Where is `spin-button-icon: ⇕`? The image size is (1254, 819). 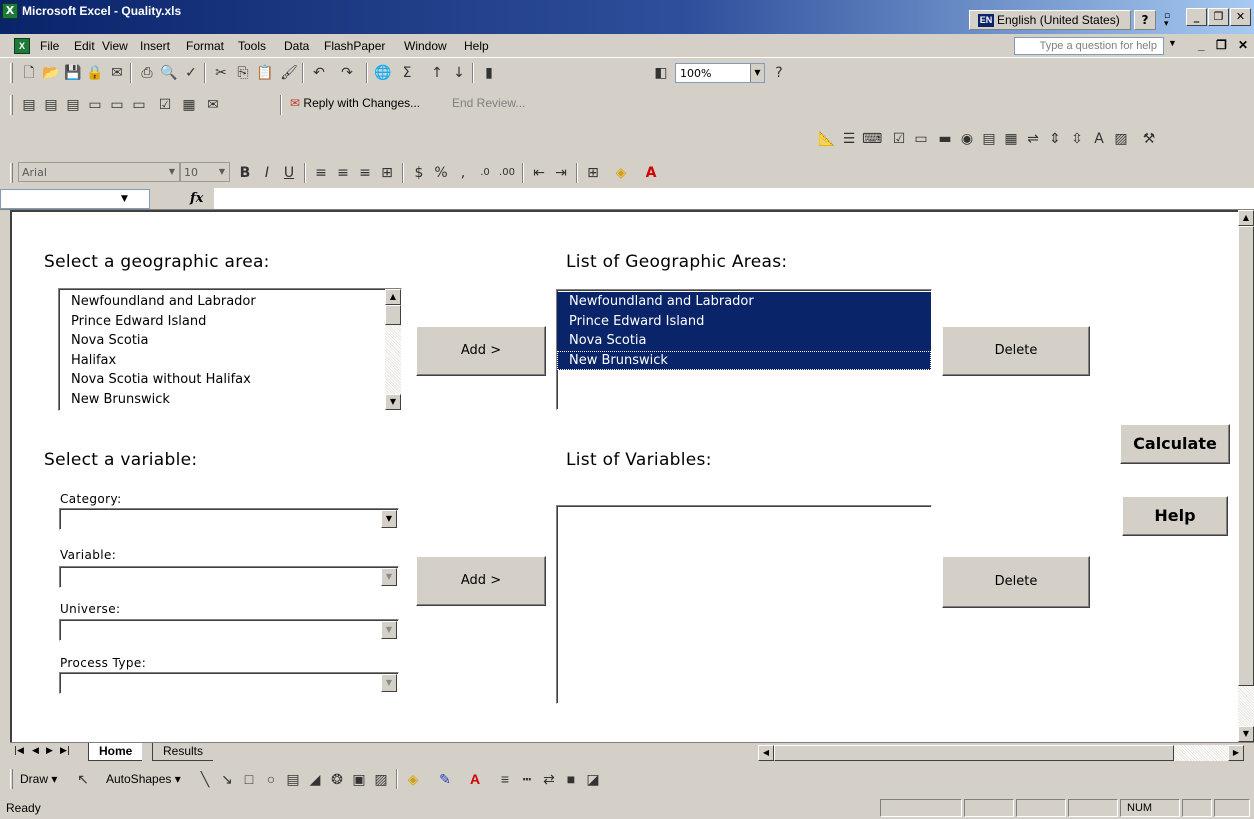
spin-button-icon: ⇕ is located at coordinates (1055, 139).